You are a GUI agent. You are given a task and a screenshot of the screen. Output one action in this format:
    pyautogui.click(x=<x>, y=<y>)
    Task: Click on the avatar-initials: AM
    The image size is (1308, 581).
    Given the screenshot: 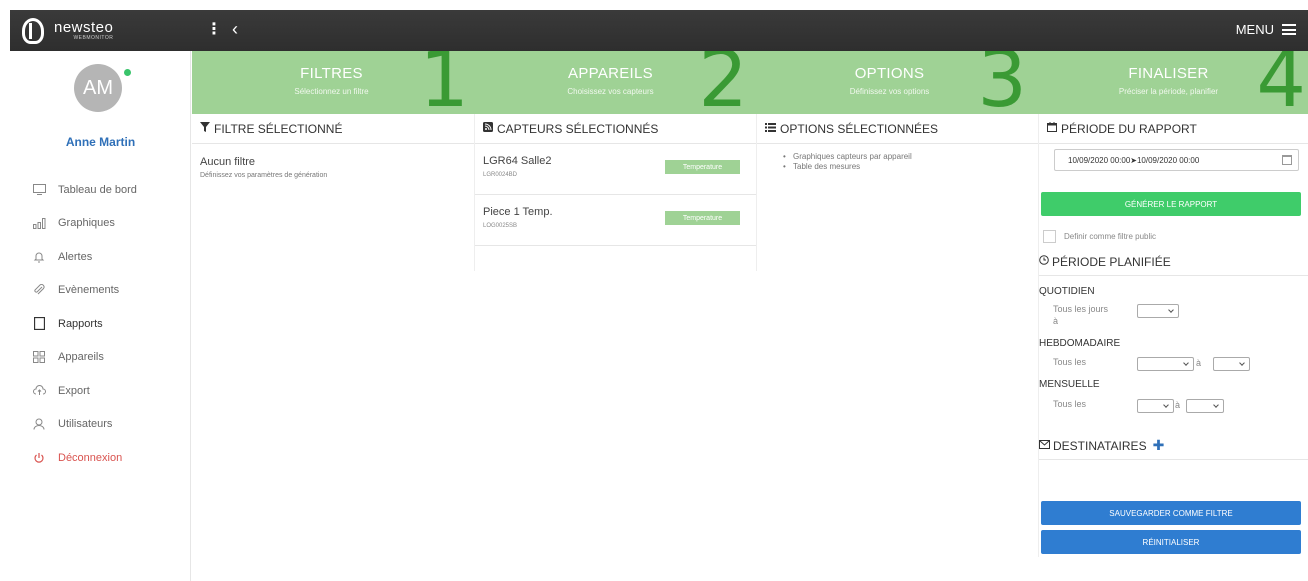 What is the action you would take?
    pyautogui.click(x=98, y=87)
    